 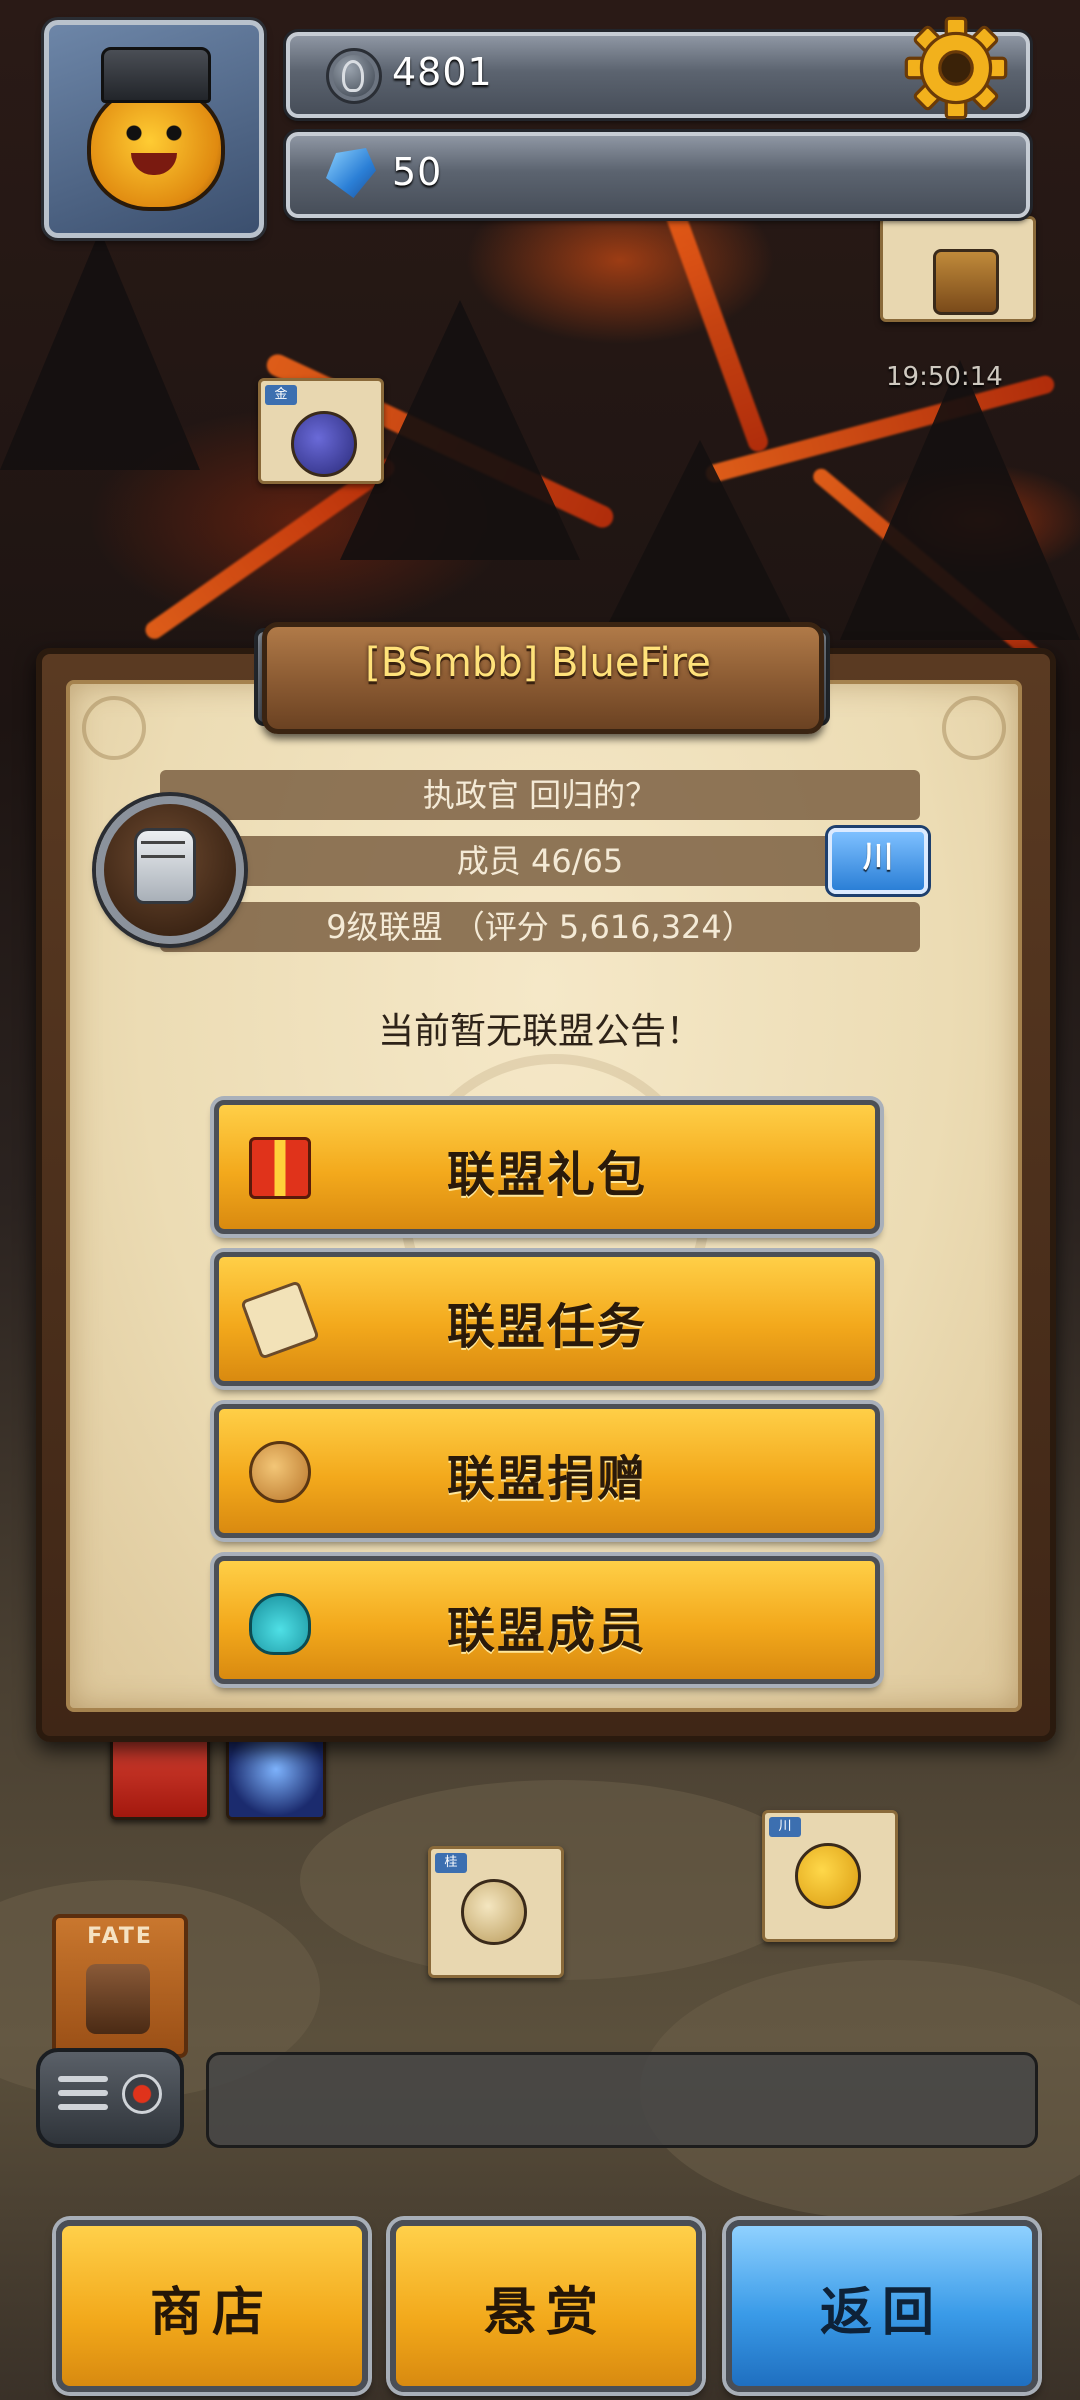 I want to click on alliance-members-button: 联盟成员, so click(x=547, y=1620).